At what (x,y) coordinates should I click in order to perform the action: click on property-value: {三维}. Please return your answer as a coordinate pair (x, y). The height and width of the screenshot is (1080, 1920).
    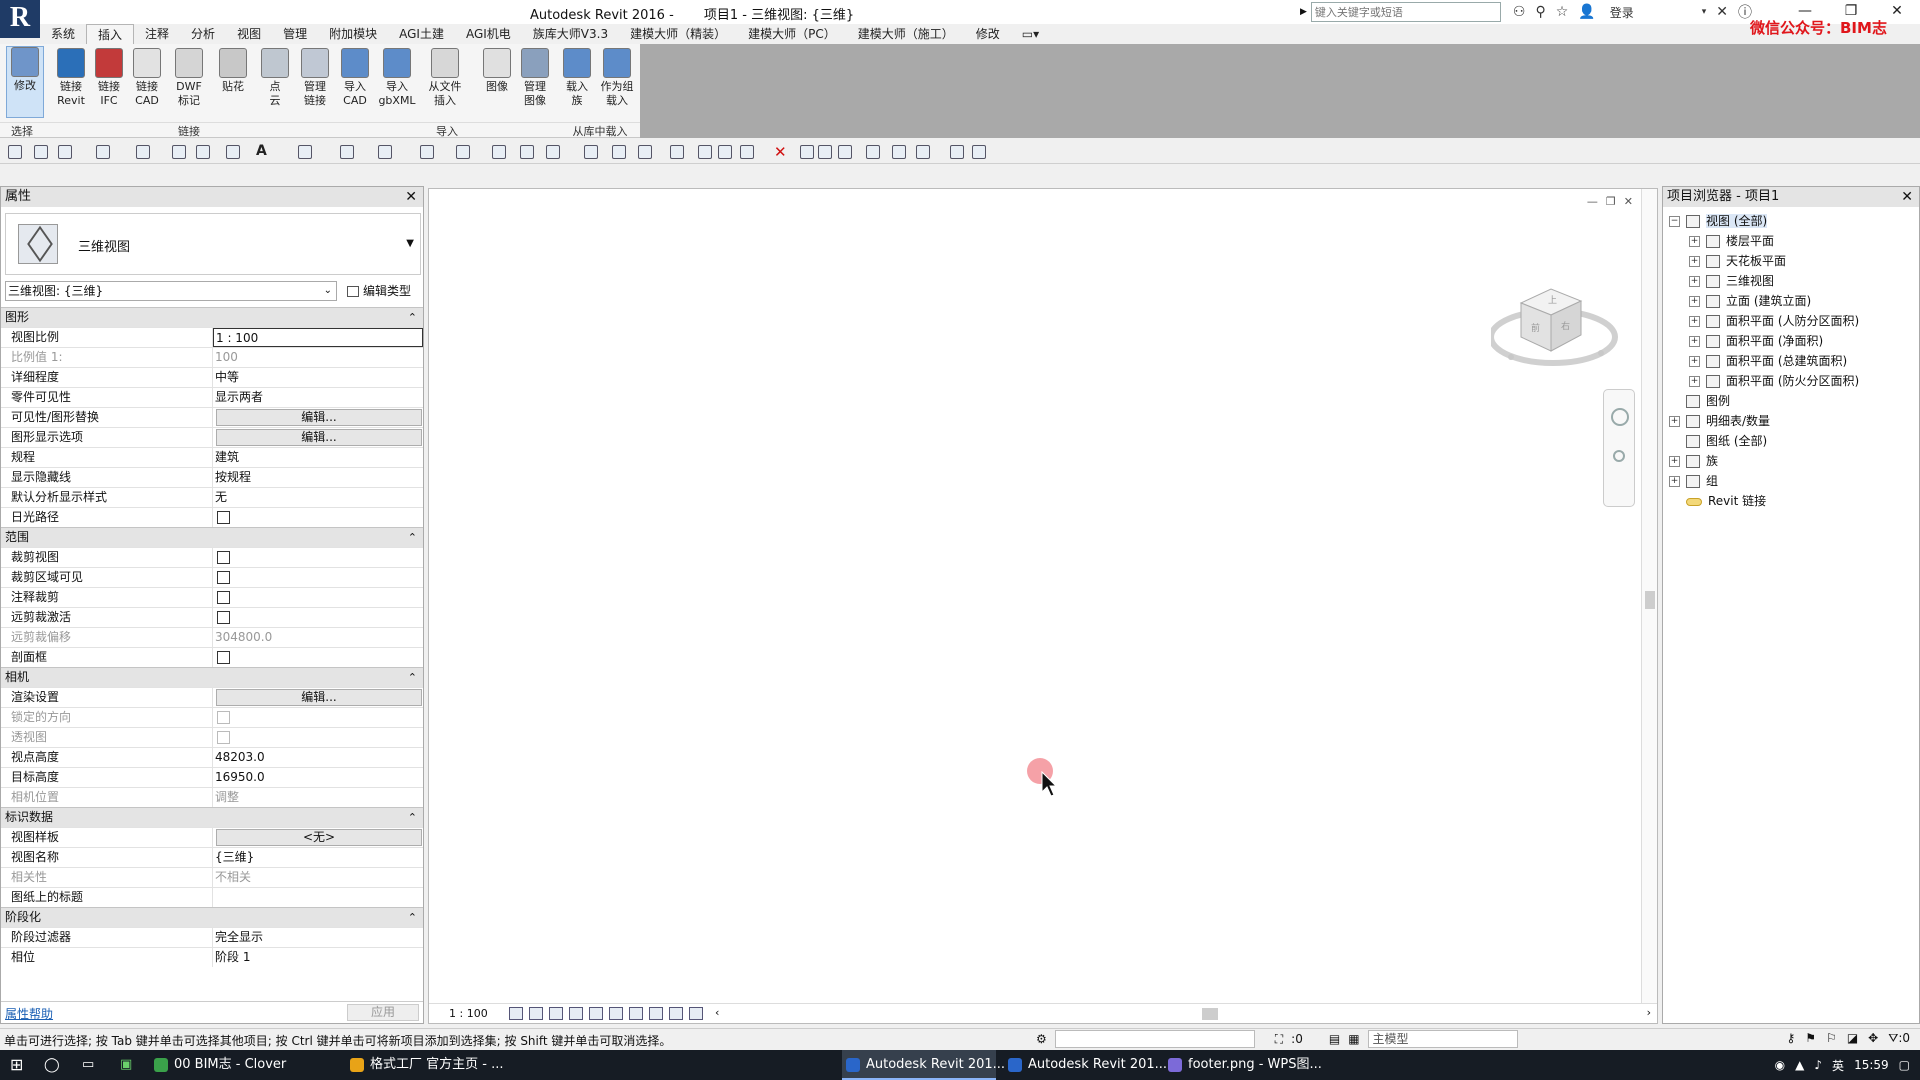
    Looking at the image, I should click on (318, 857).